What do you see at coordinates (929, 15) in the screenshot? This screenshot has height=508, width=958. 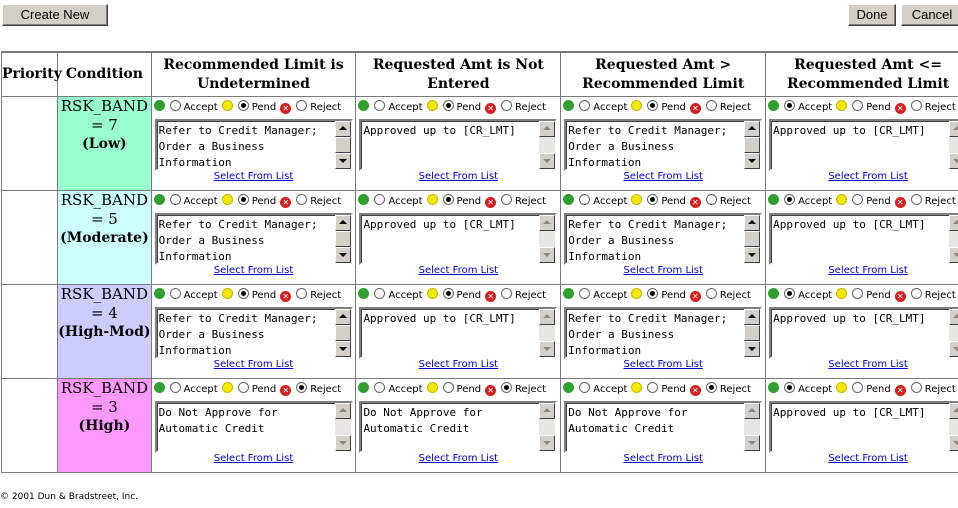 I see `cancel-button: Cancel` at bounding box center [929, 15].